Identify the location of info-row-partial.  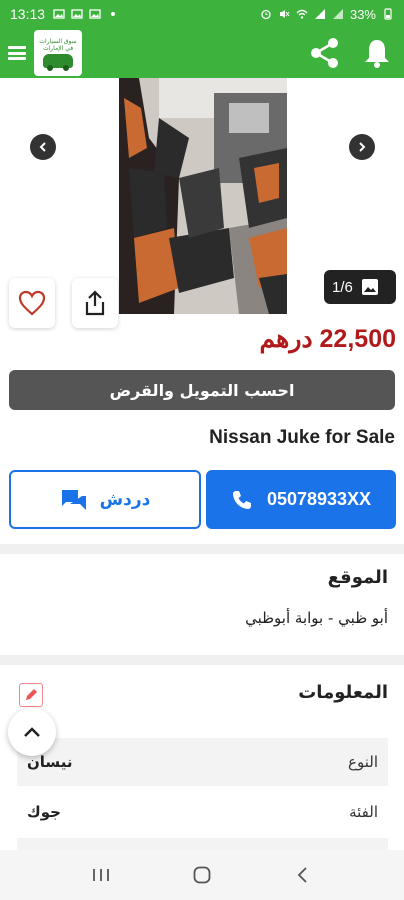
(202, 844).